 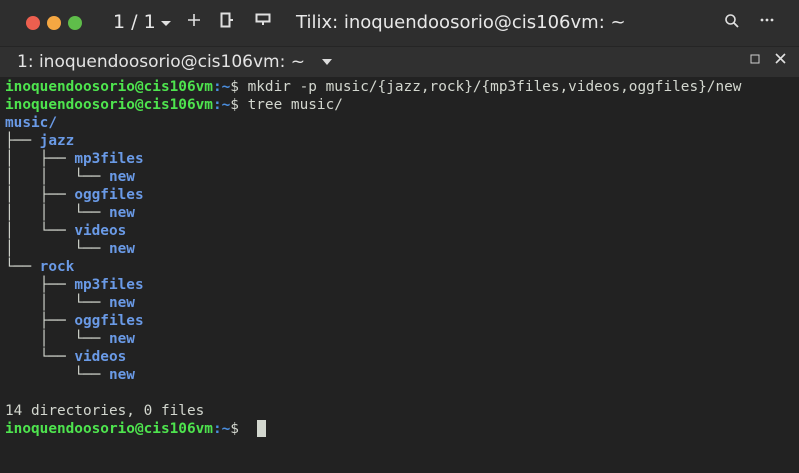 What do you see at coordinates (134, 22) in the screenshot?
I see `session-counter: 1 / 1` at bounding box center [134, 22].